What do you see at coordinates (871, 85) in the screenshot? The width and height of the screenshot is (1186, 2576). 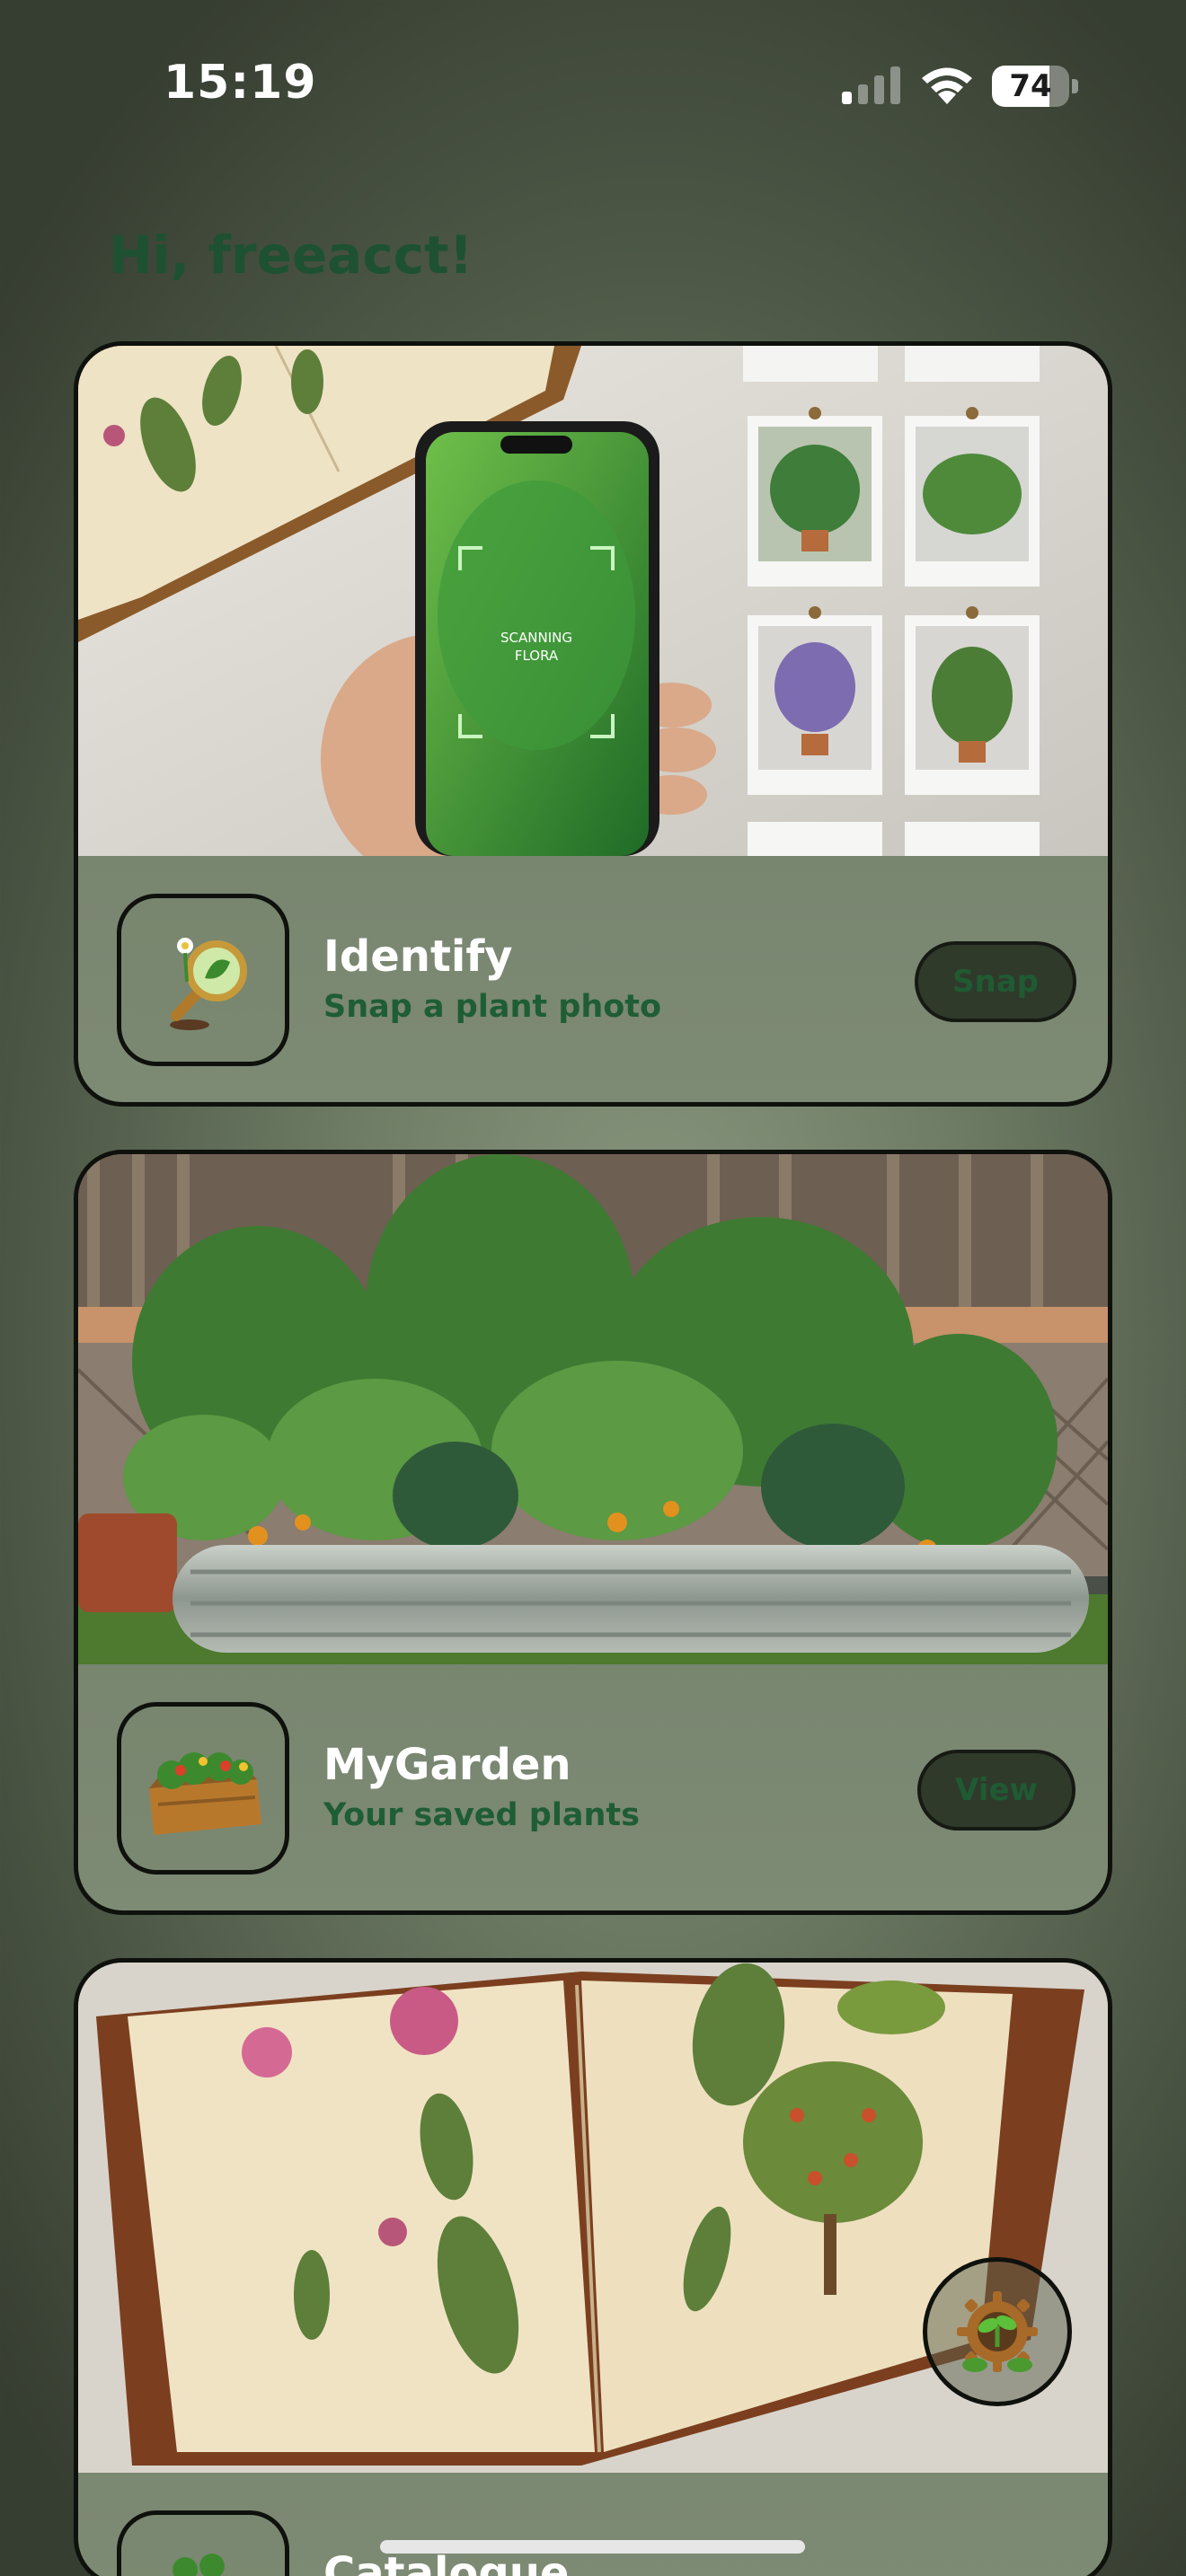 I see `cellular-signal-icon` at bounding box center [871, 85].